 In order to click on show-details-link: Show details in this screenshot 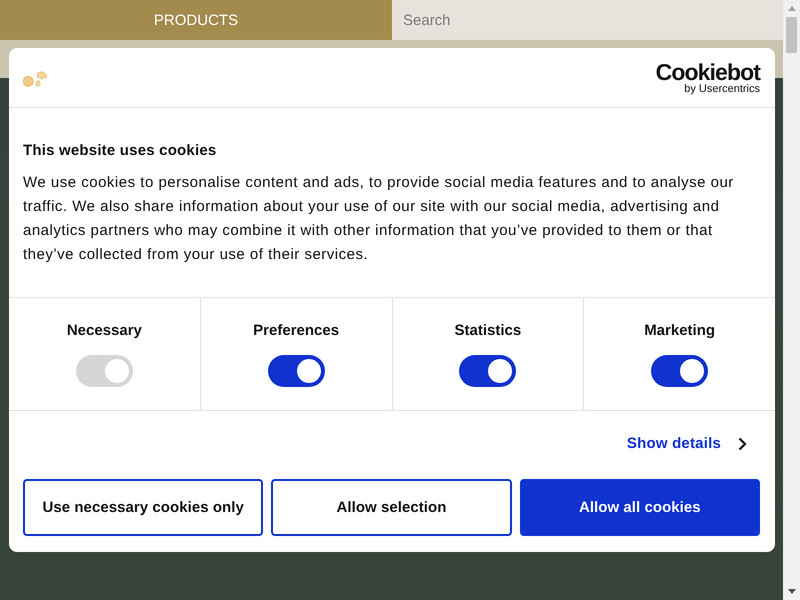, I will do `click(686, 444)`.